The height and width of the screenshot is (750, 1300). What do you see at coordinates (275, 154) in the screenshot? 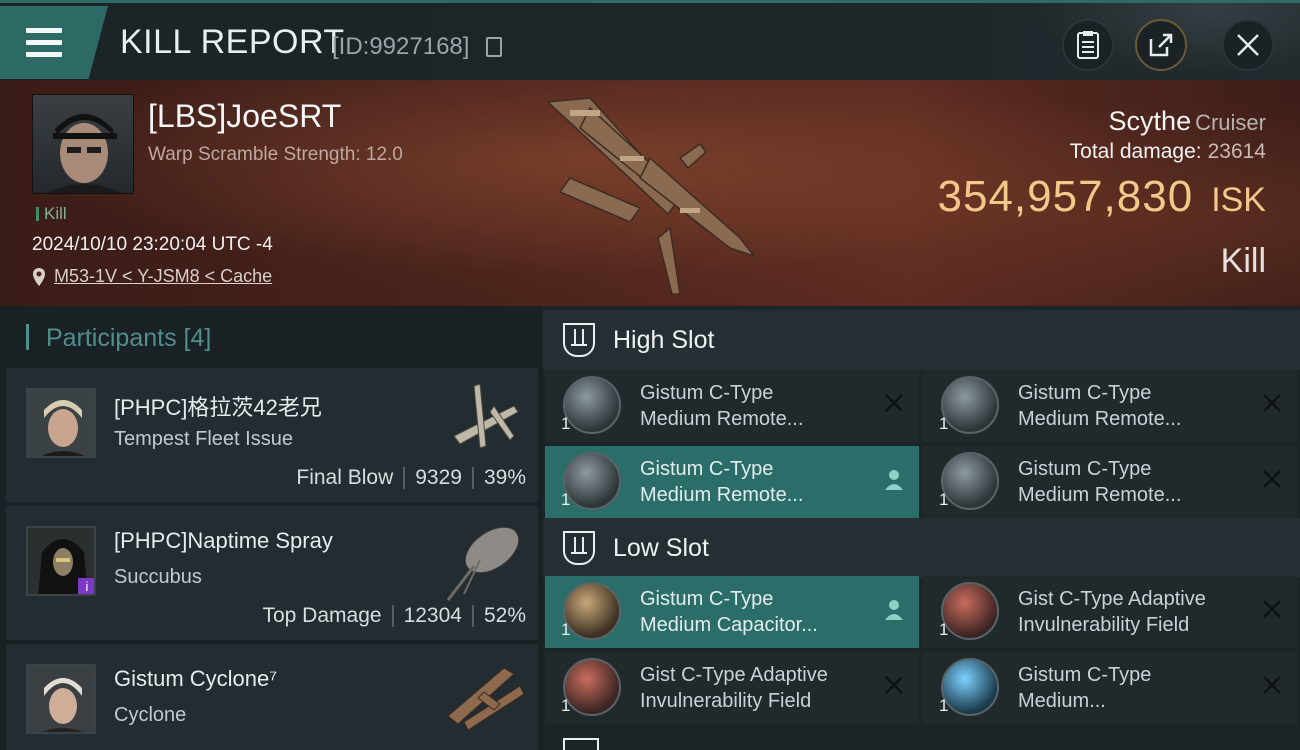
I see `warp-scramble-strength: Warp Scramble Strength: 12.0` at bounding box center [275, 154].